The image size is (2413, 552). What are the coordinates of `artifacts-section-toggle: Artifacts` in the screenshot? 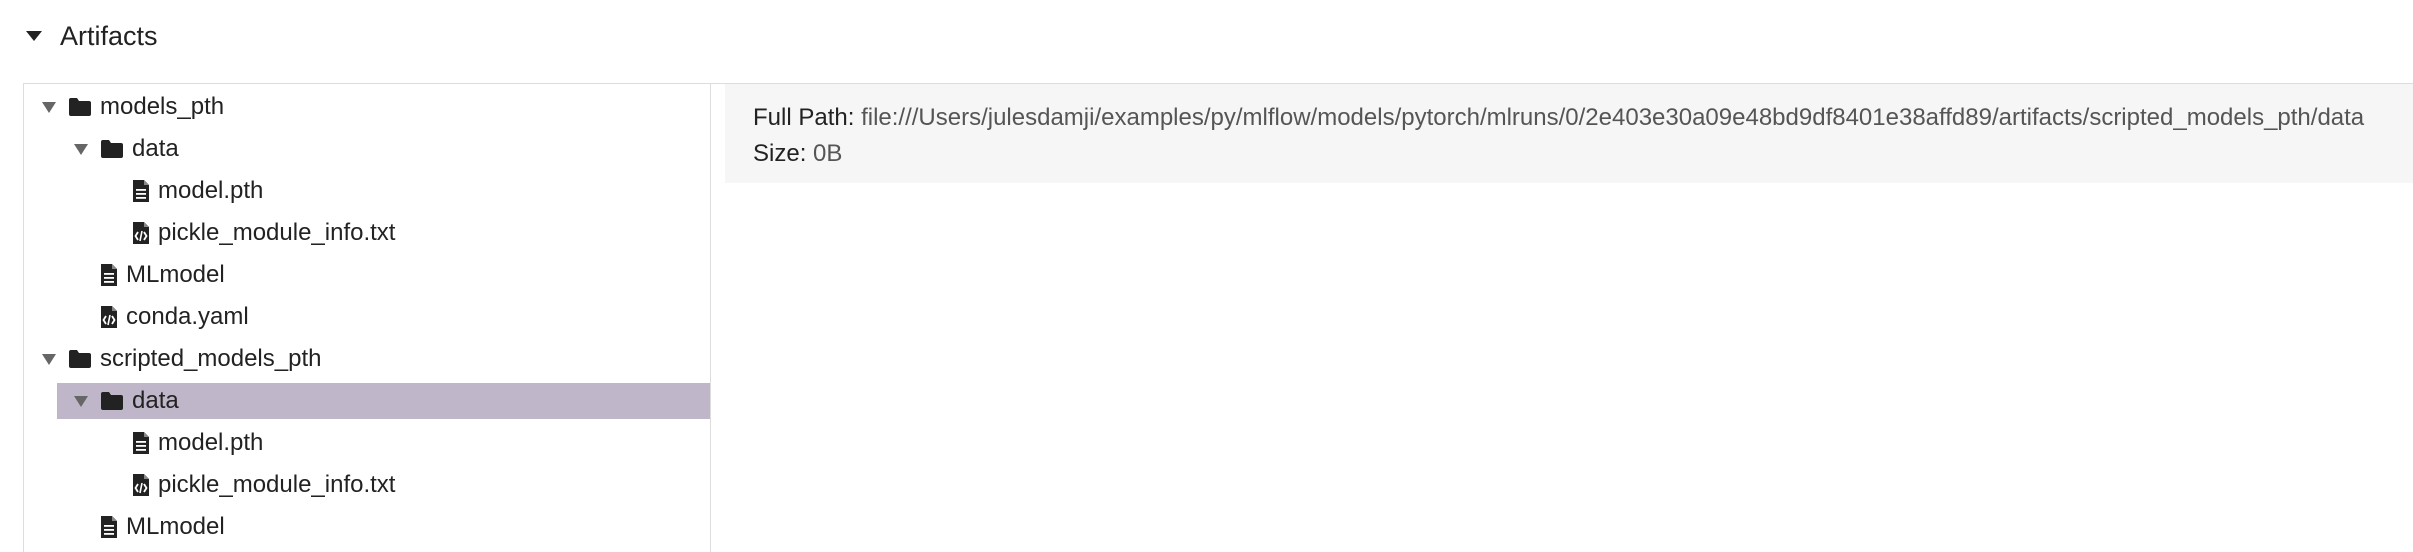 It's located at (91, 36).